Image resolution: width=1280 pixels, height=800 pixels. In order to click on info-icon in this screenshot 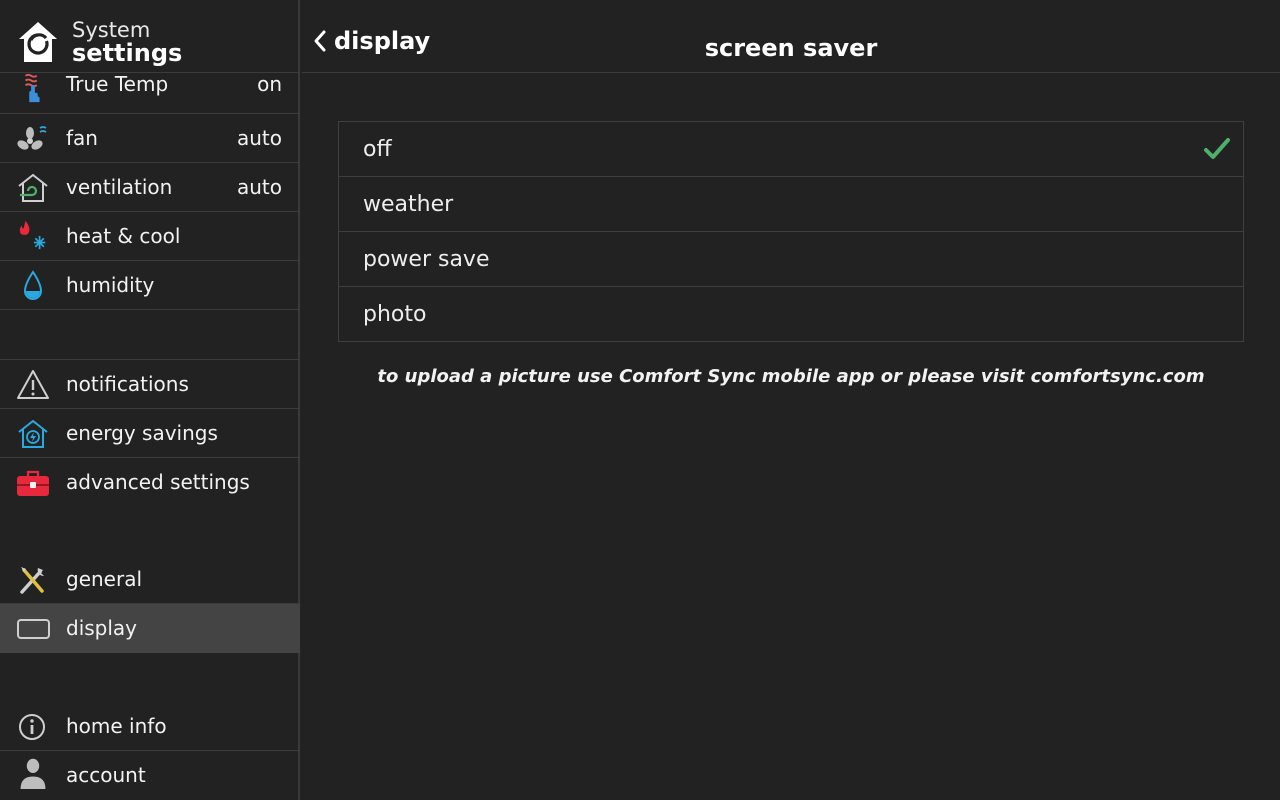, I will do `click(32, 727)`.